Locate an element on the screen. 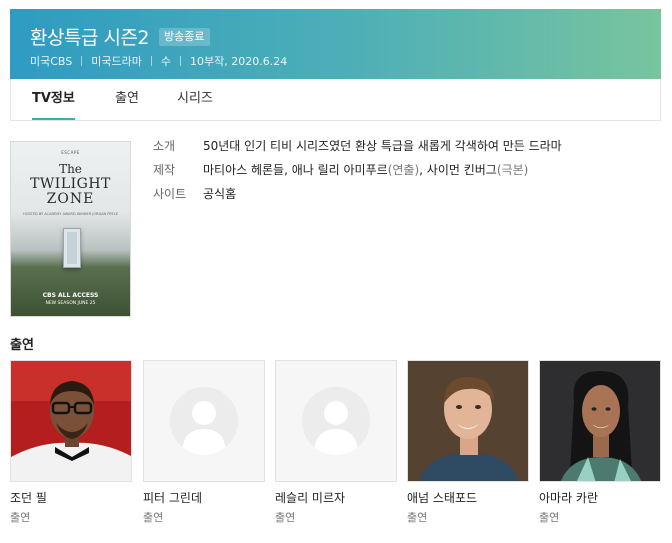 The width and height of the screenshot is (672, 543). info-summary-label: 소개 is located at coordinates (164, 146).